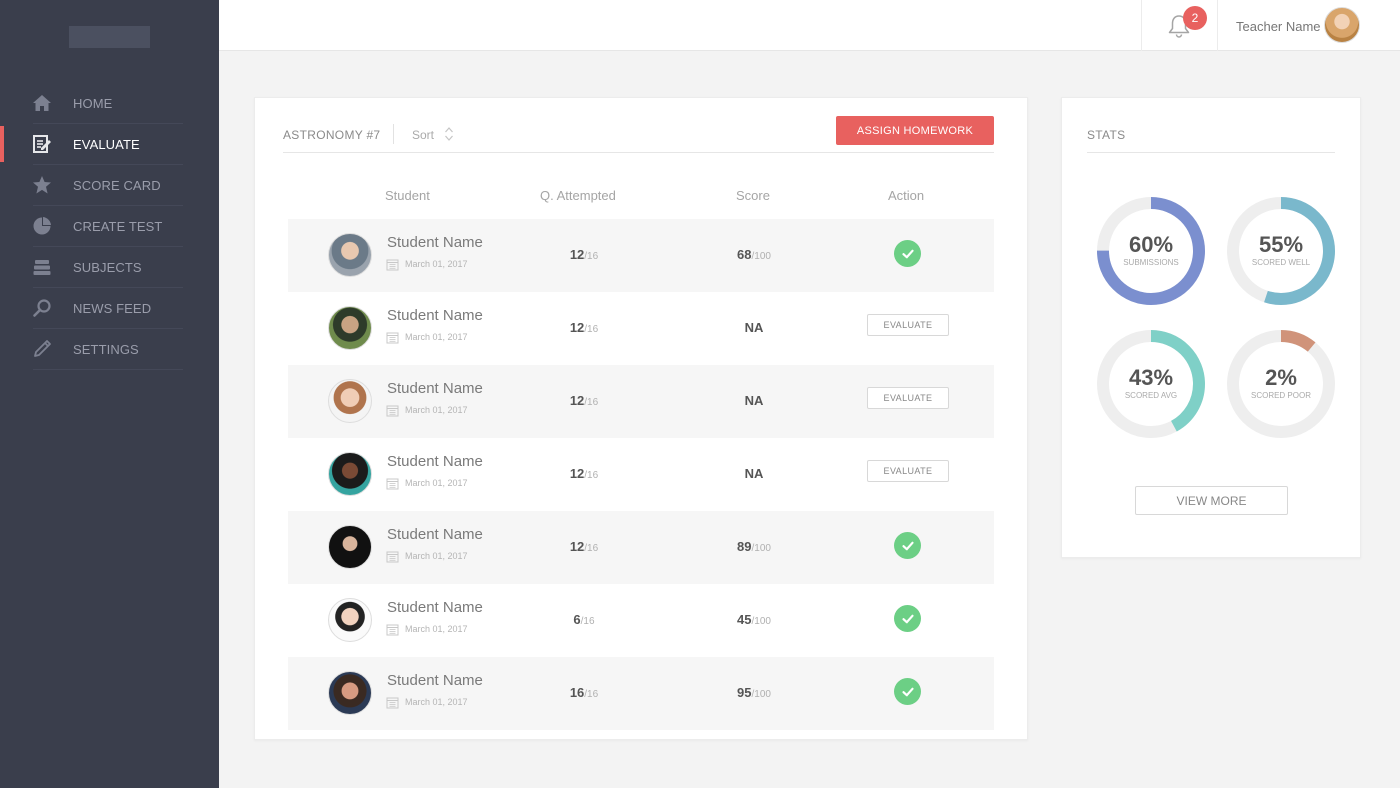 The height and width of the screenshot is (788, 1400). I want to click on score-value: 95, so click(744, 692).